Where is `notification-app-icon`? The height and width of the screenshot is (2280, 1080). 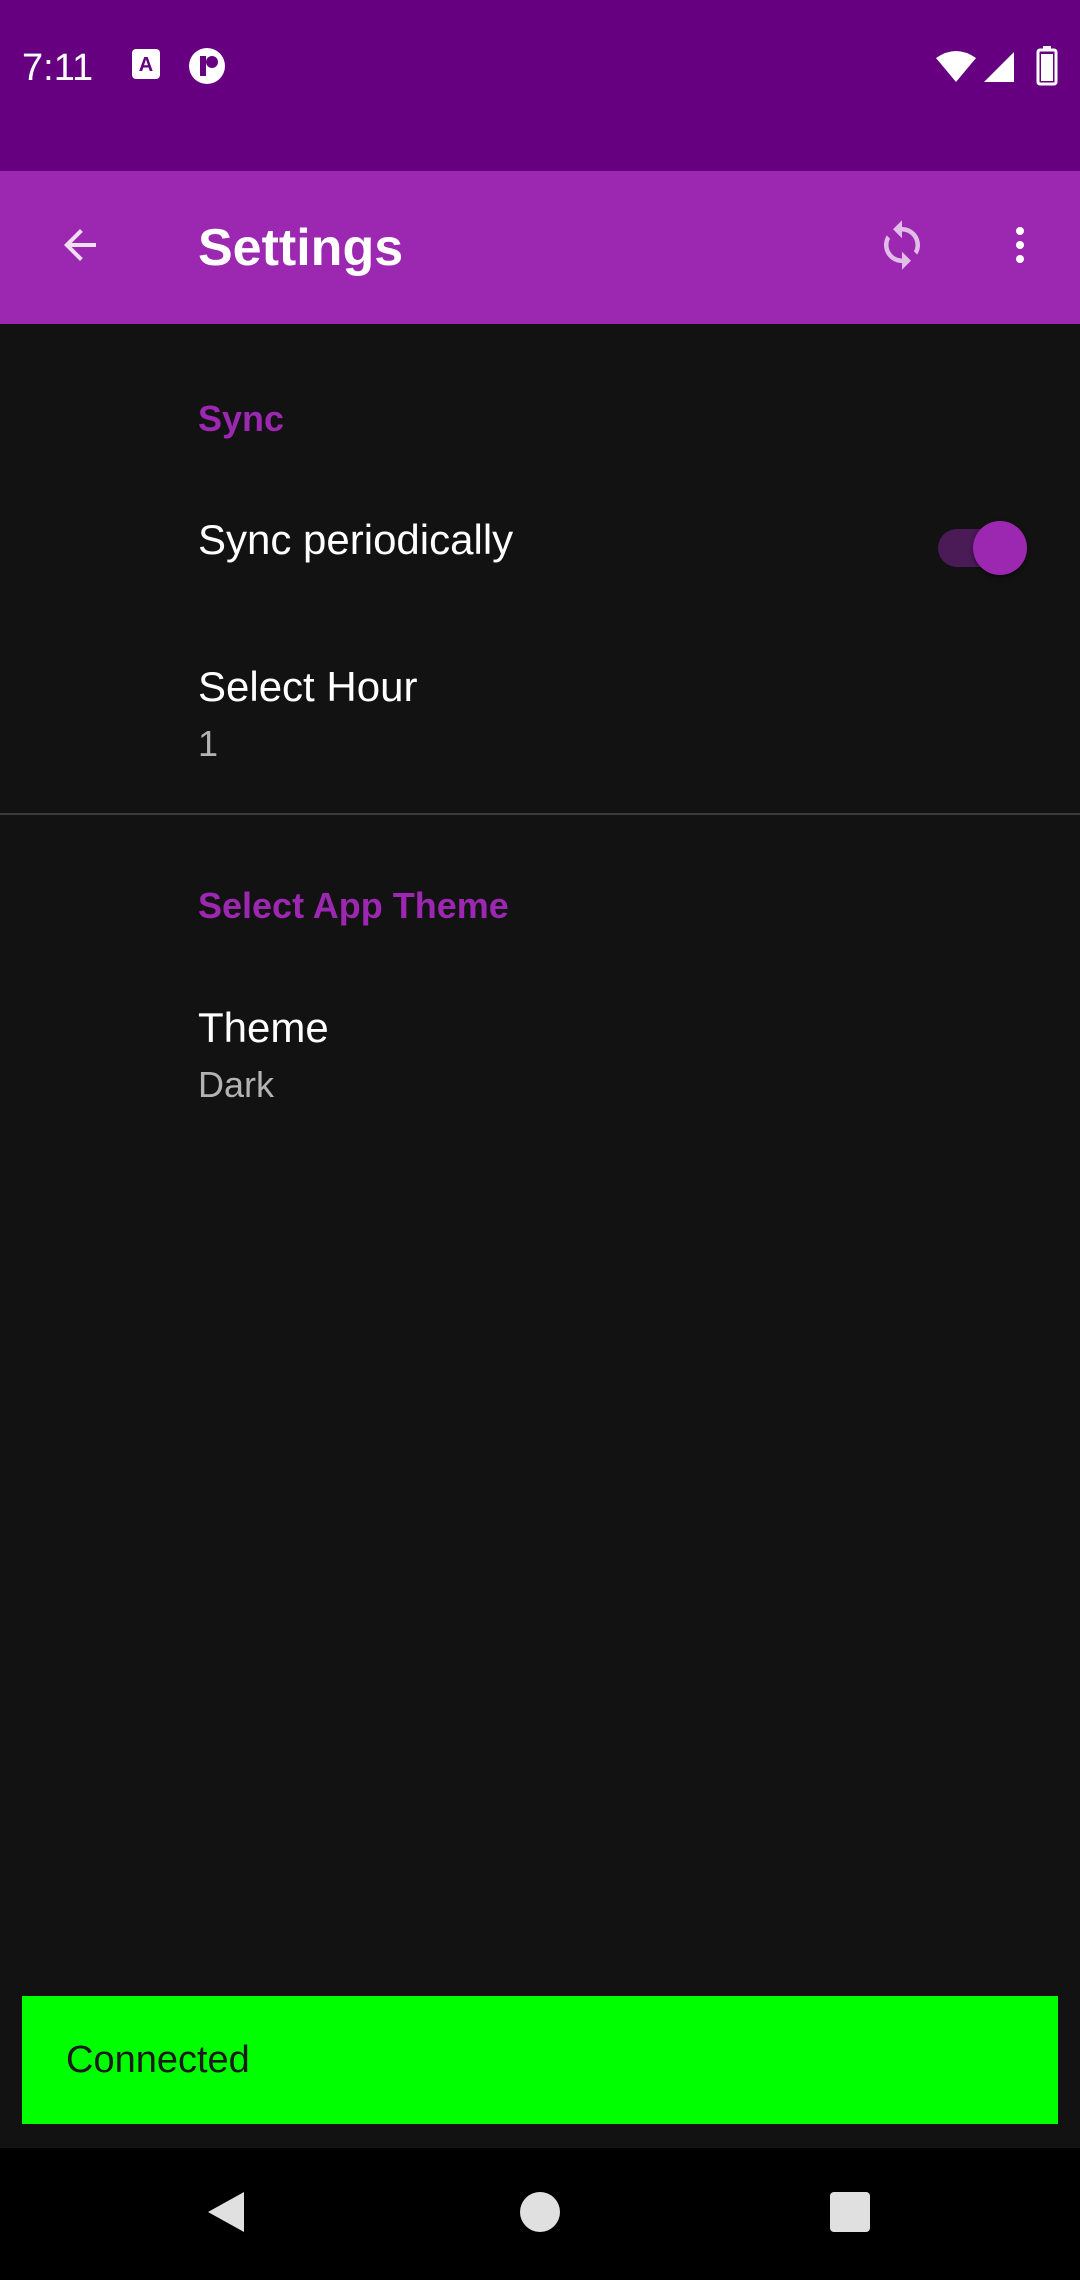 notification-app-icon is located at coordinates (207, 68).